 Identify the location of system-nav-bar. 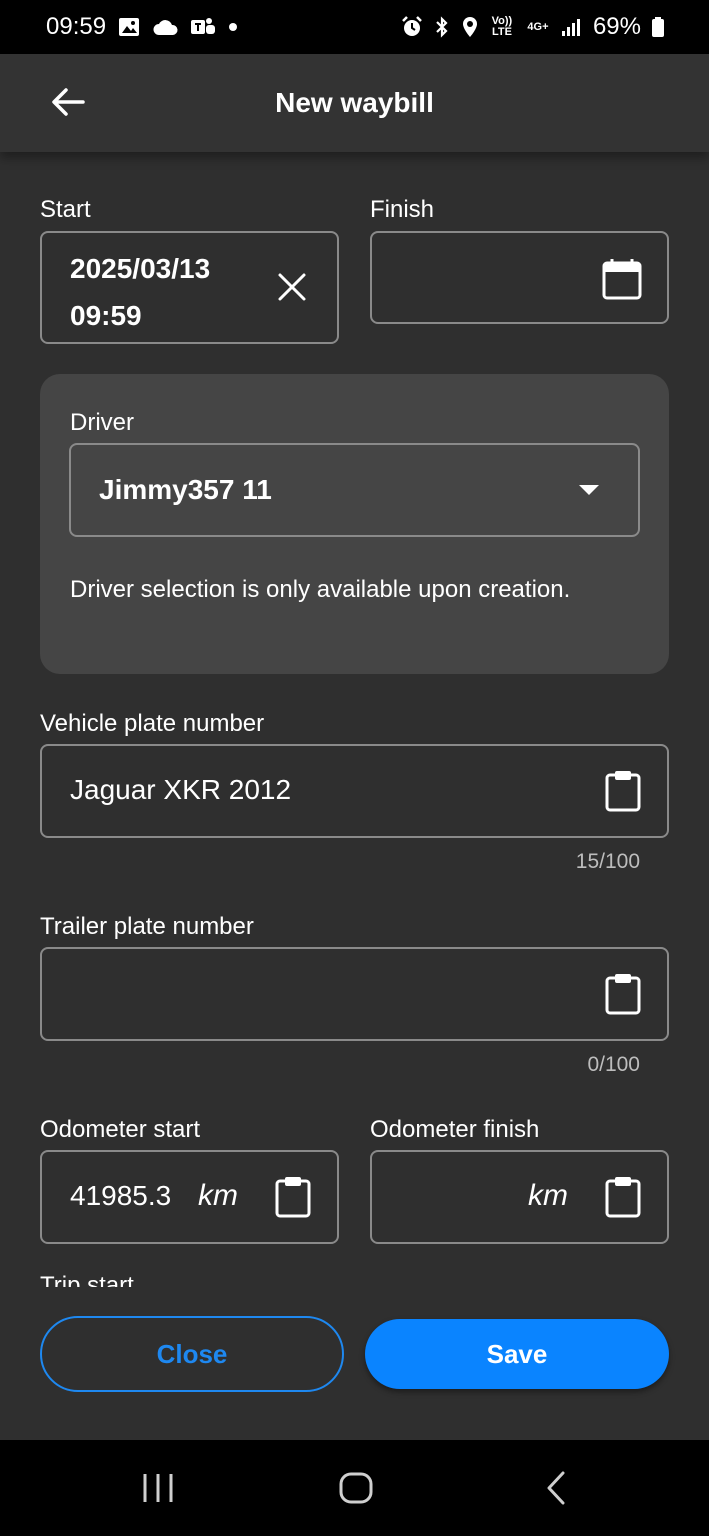
(354, 1488).